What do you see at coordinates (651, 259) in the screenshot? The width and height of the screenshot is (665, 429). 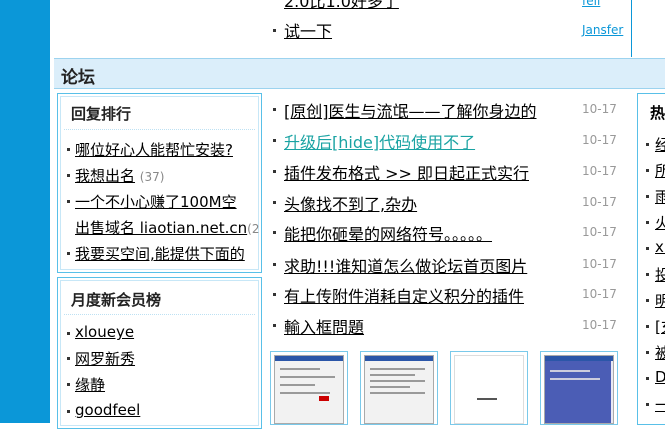 I see `hot-panel: 热 经所雨火x·投明[充被D一` at bounding box center [651, 259].